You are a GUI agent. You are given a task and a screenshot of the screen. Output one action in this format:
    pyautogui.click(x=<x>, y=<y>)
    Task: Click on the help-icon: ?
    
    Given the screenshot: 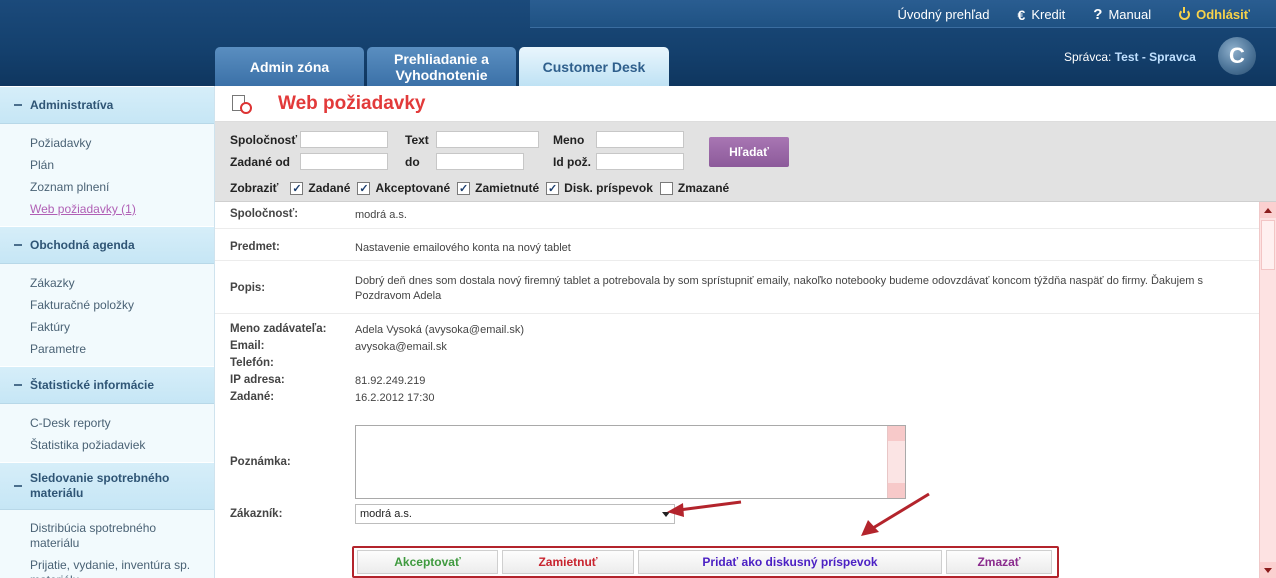 What is the action you would take?
    pyautogui.click(x=1098, y=14)
    